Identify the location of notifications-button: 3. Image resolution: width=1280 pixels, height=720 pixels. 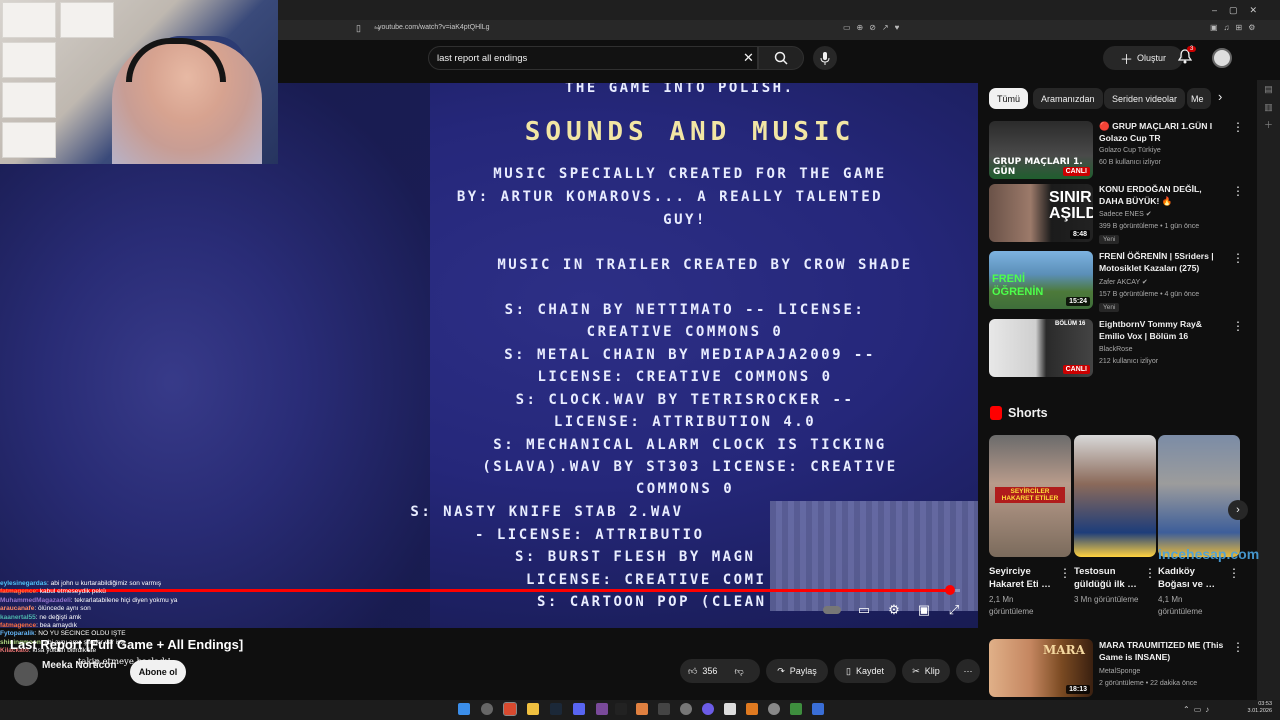
(1187, 56).